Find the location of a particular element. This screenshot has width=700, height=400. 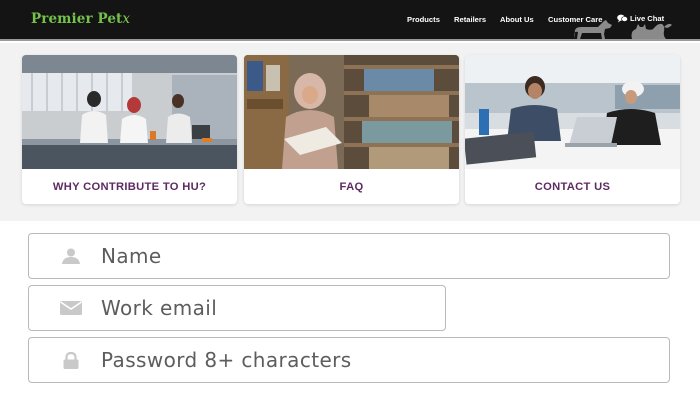

work-email-field is located at coordinates (237, 308).